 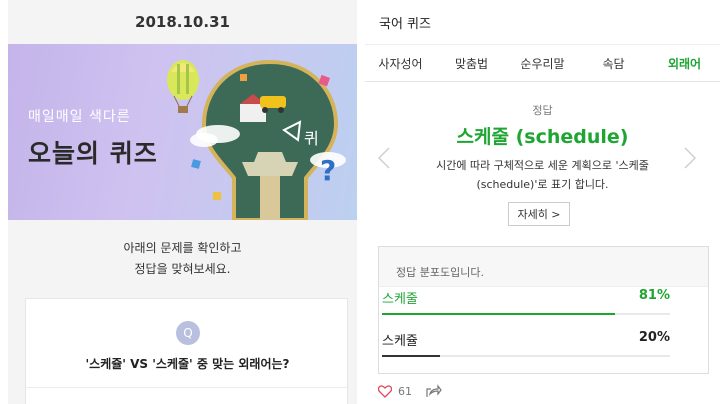 What do you see at coordinates (187, 351) in the screenshot?
I see `question-card: Q '스케쥴' VS '스케줄' 중 맞는 외래어는?` at bounding box center [187, 351].